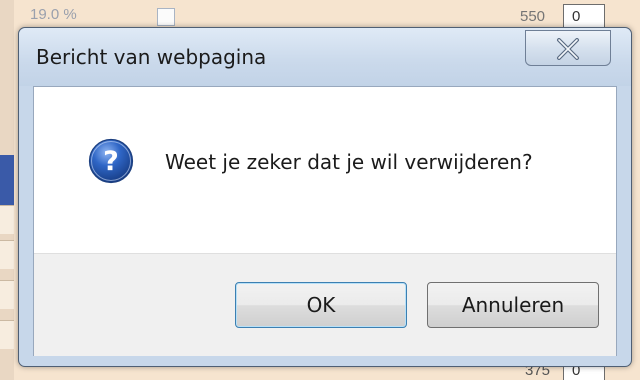 This screenshot has width=640, height=380. I want to click on dialog-title: Bericht van webpagina, so click(151, 57).